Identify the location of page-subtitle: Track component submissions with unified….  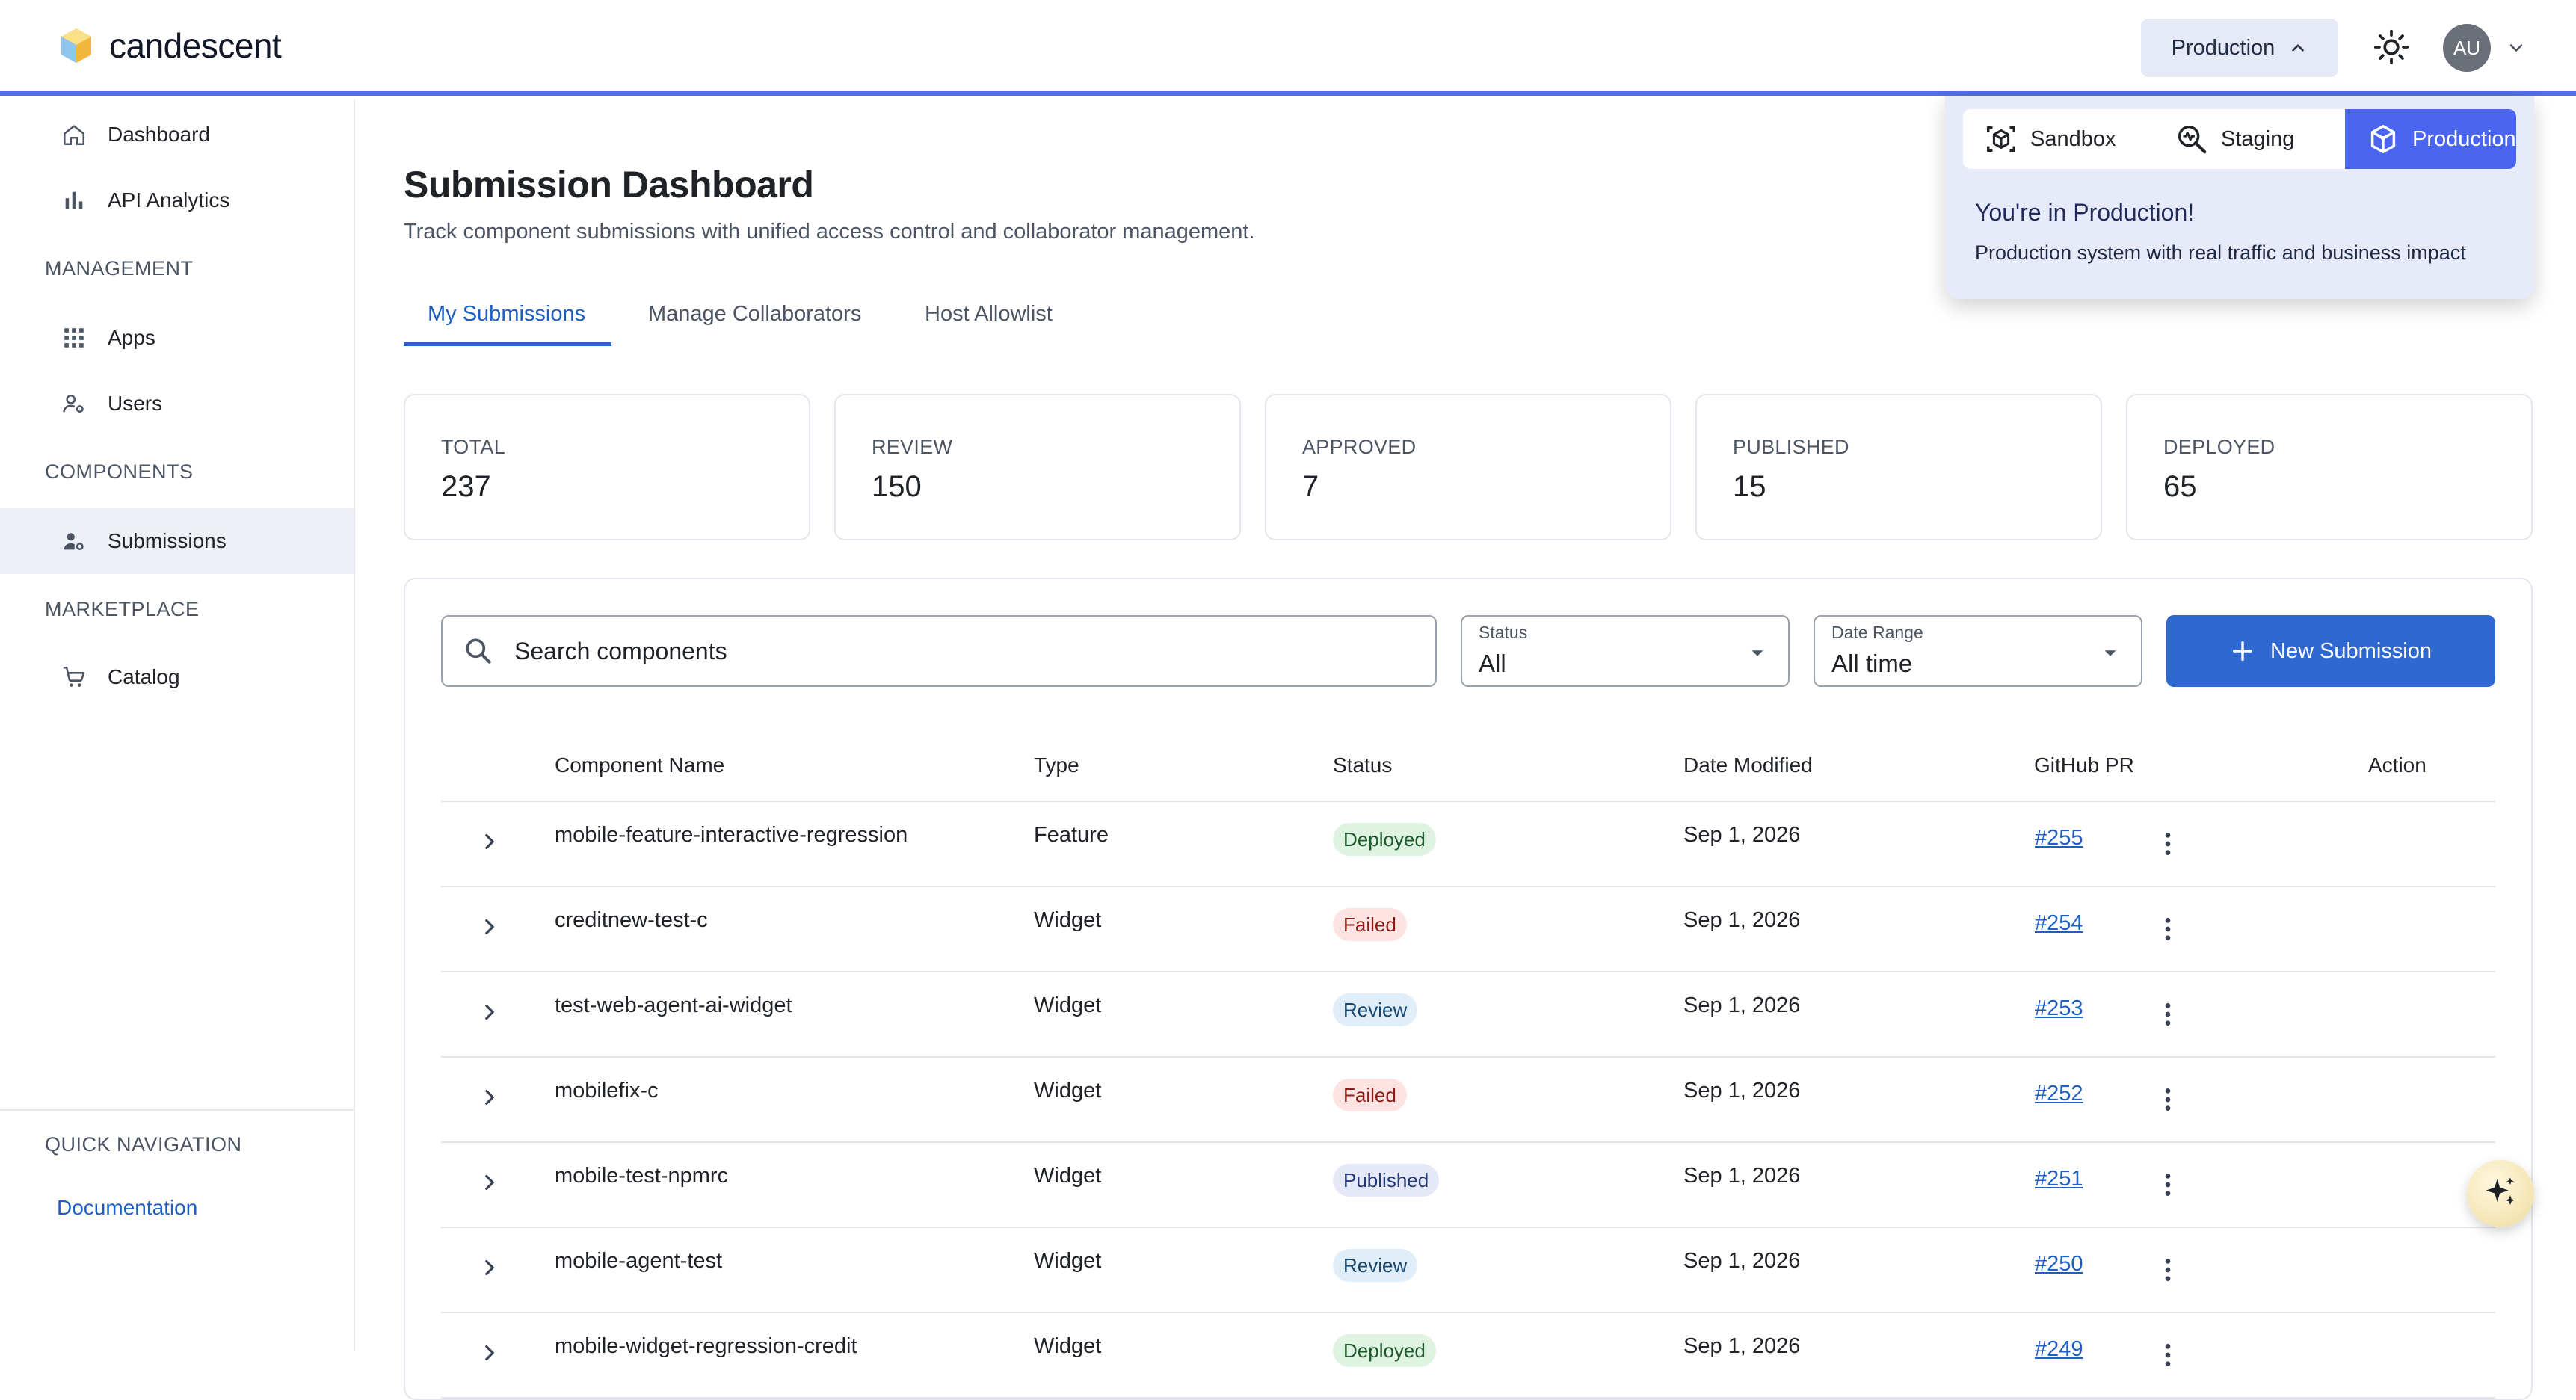
(829, 232).